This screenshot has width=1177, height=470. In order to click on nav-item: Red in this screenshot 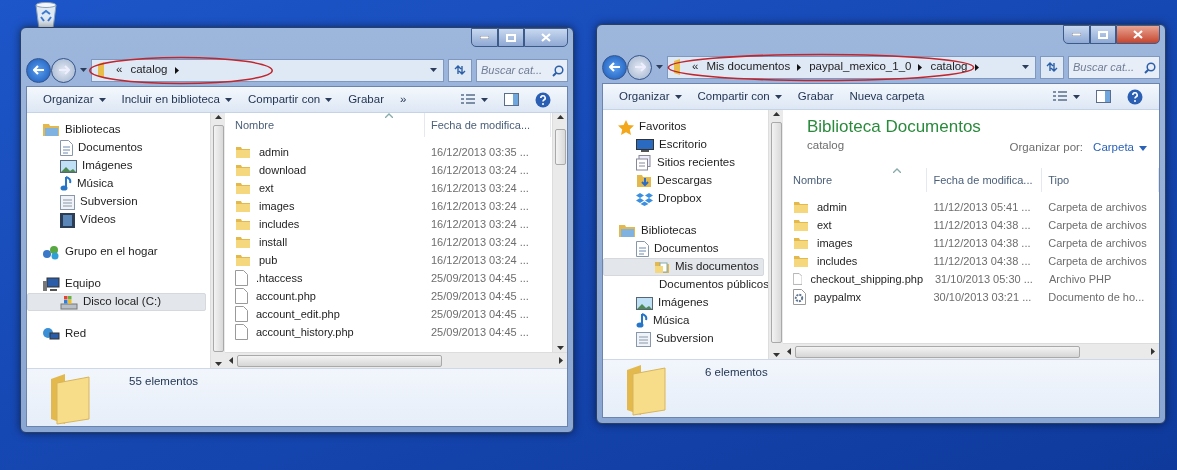, I will do `click(116, 334)`.